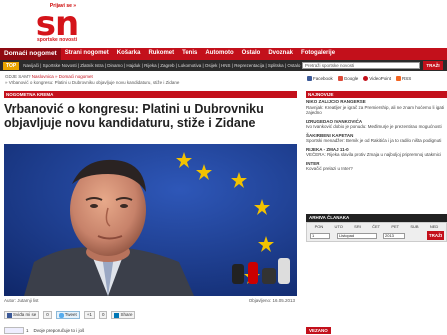 The image size is (447, 335). Describe the element at coordinates (395, 226) in the screenshot. I see `weekday-label: PET` at that location.